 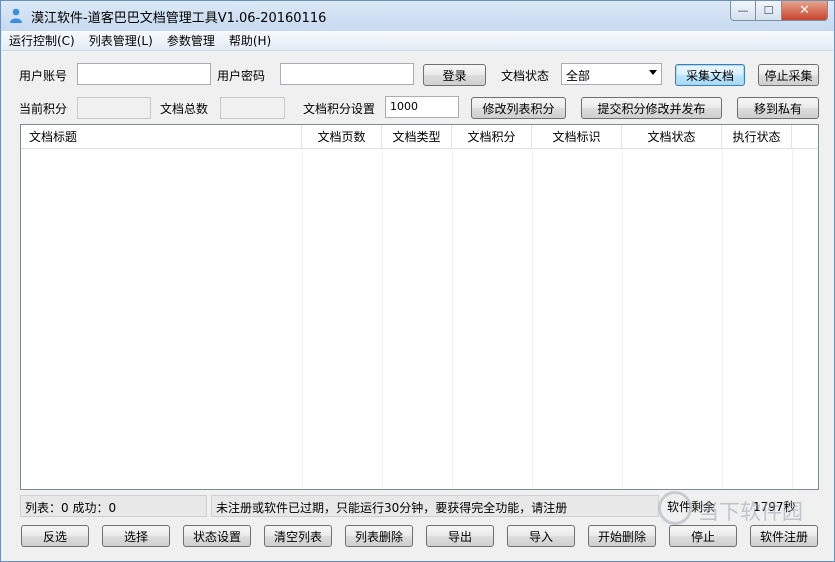 I want to click on modify-list-points-button: 修改列表积分, so click(x=518, y=108).